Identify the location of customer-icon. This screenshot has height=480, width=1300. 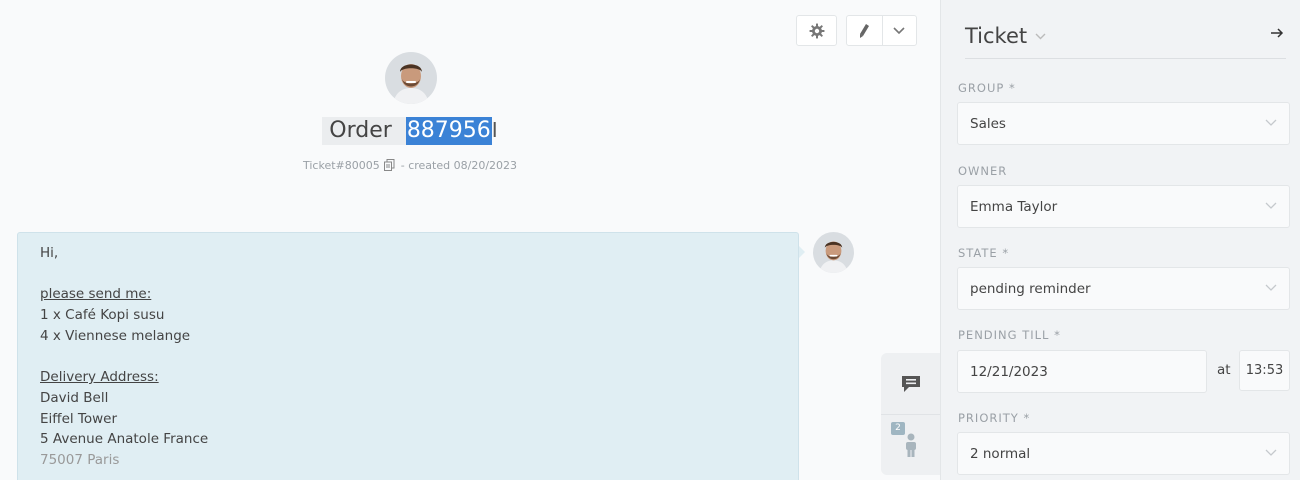
(910, 445).